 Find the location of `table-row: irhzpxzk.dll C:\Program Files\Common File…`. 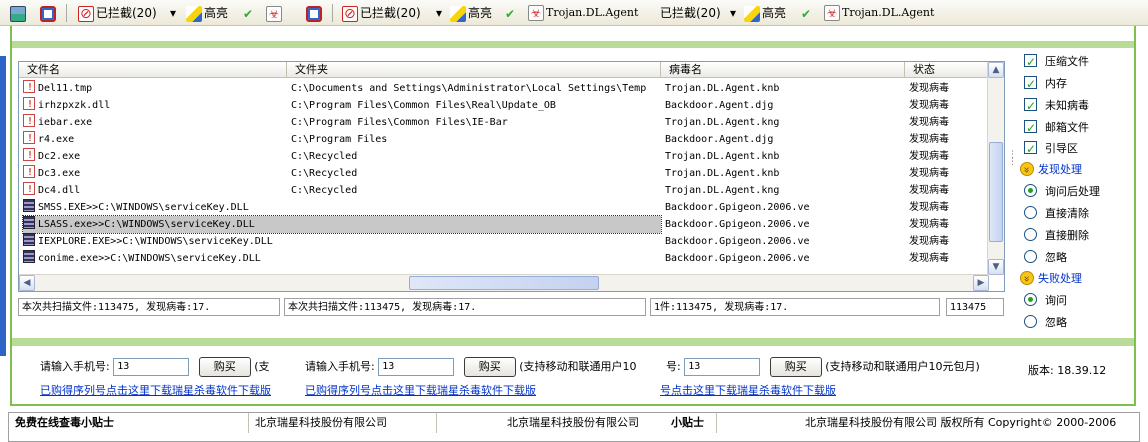

table-row: irhzpxzk.dll C:\Program Files\Common File… is located at coordinates (504, 105).